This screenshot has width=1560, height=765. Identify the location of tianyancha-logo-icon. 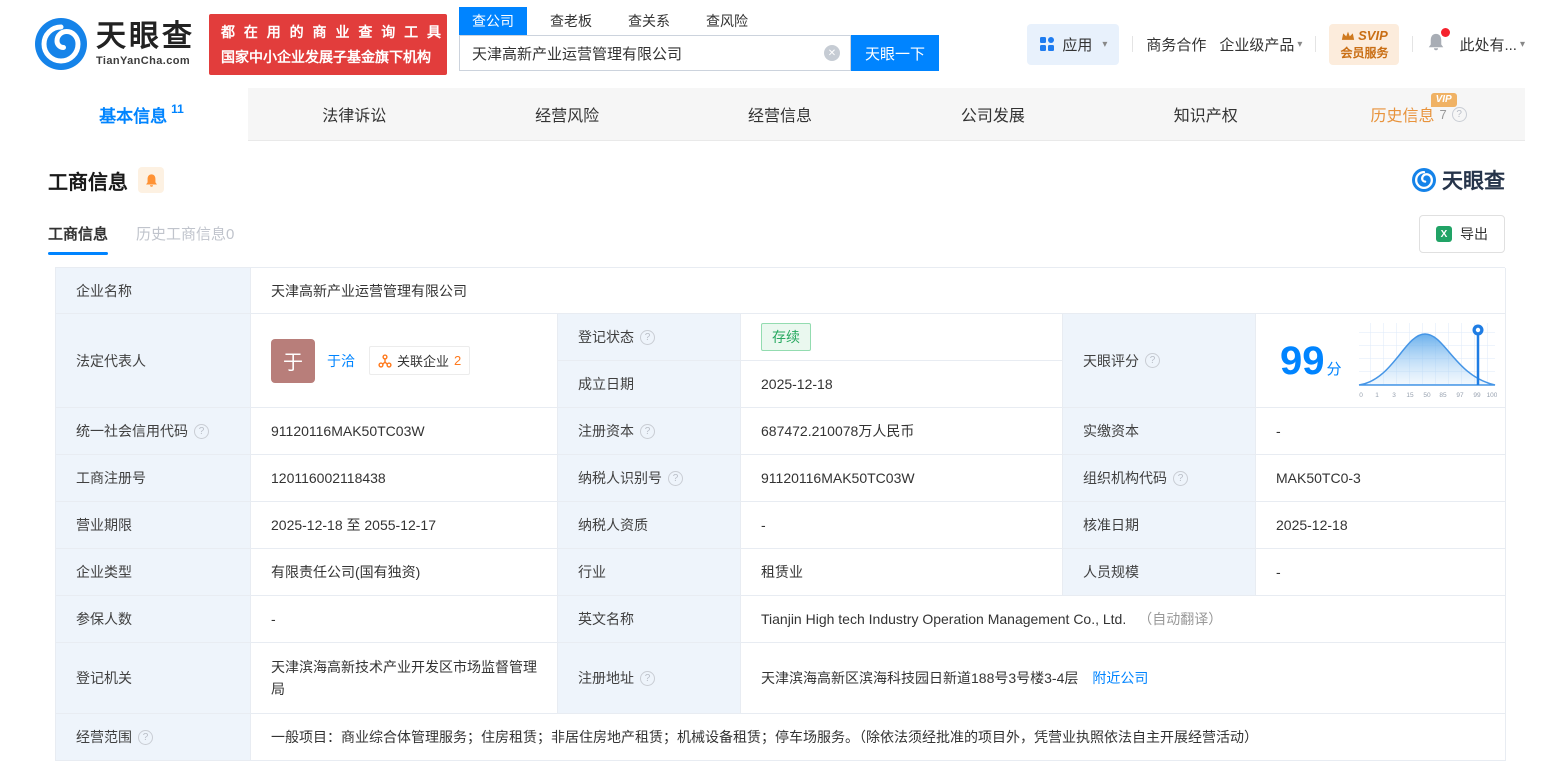
(61, 44).